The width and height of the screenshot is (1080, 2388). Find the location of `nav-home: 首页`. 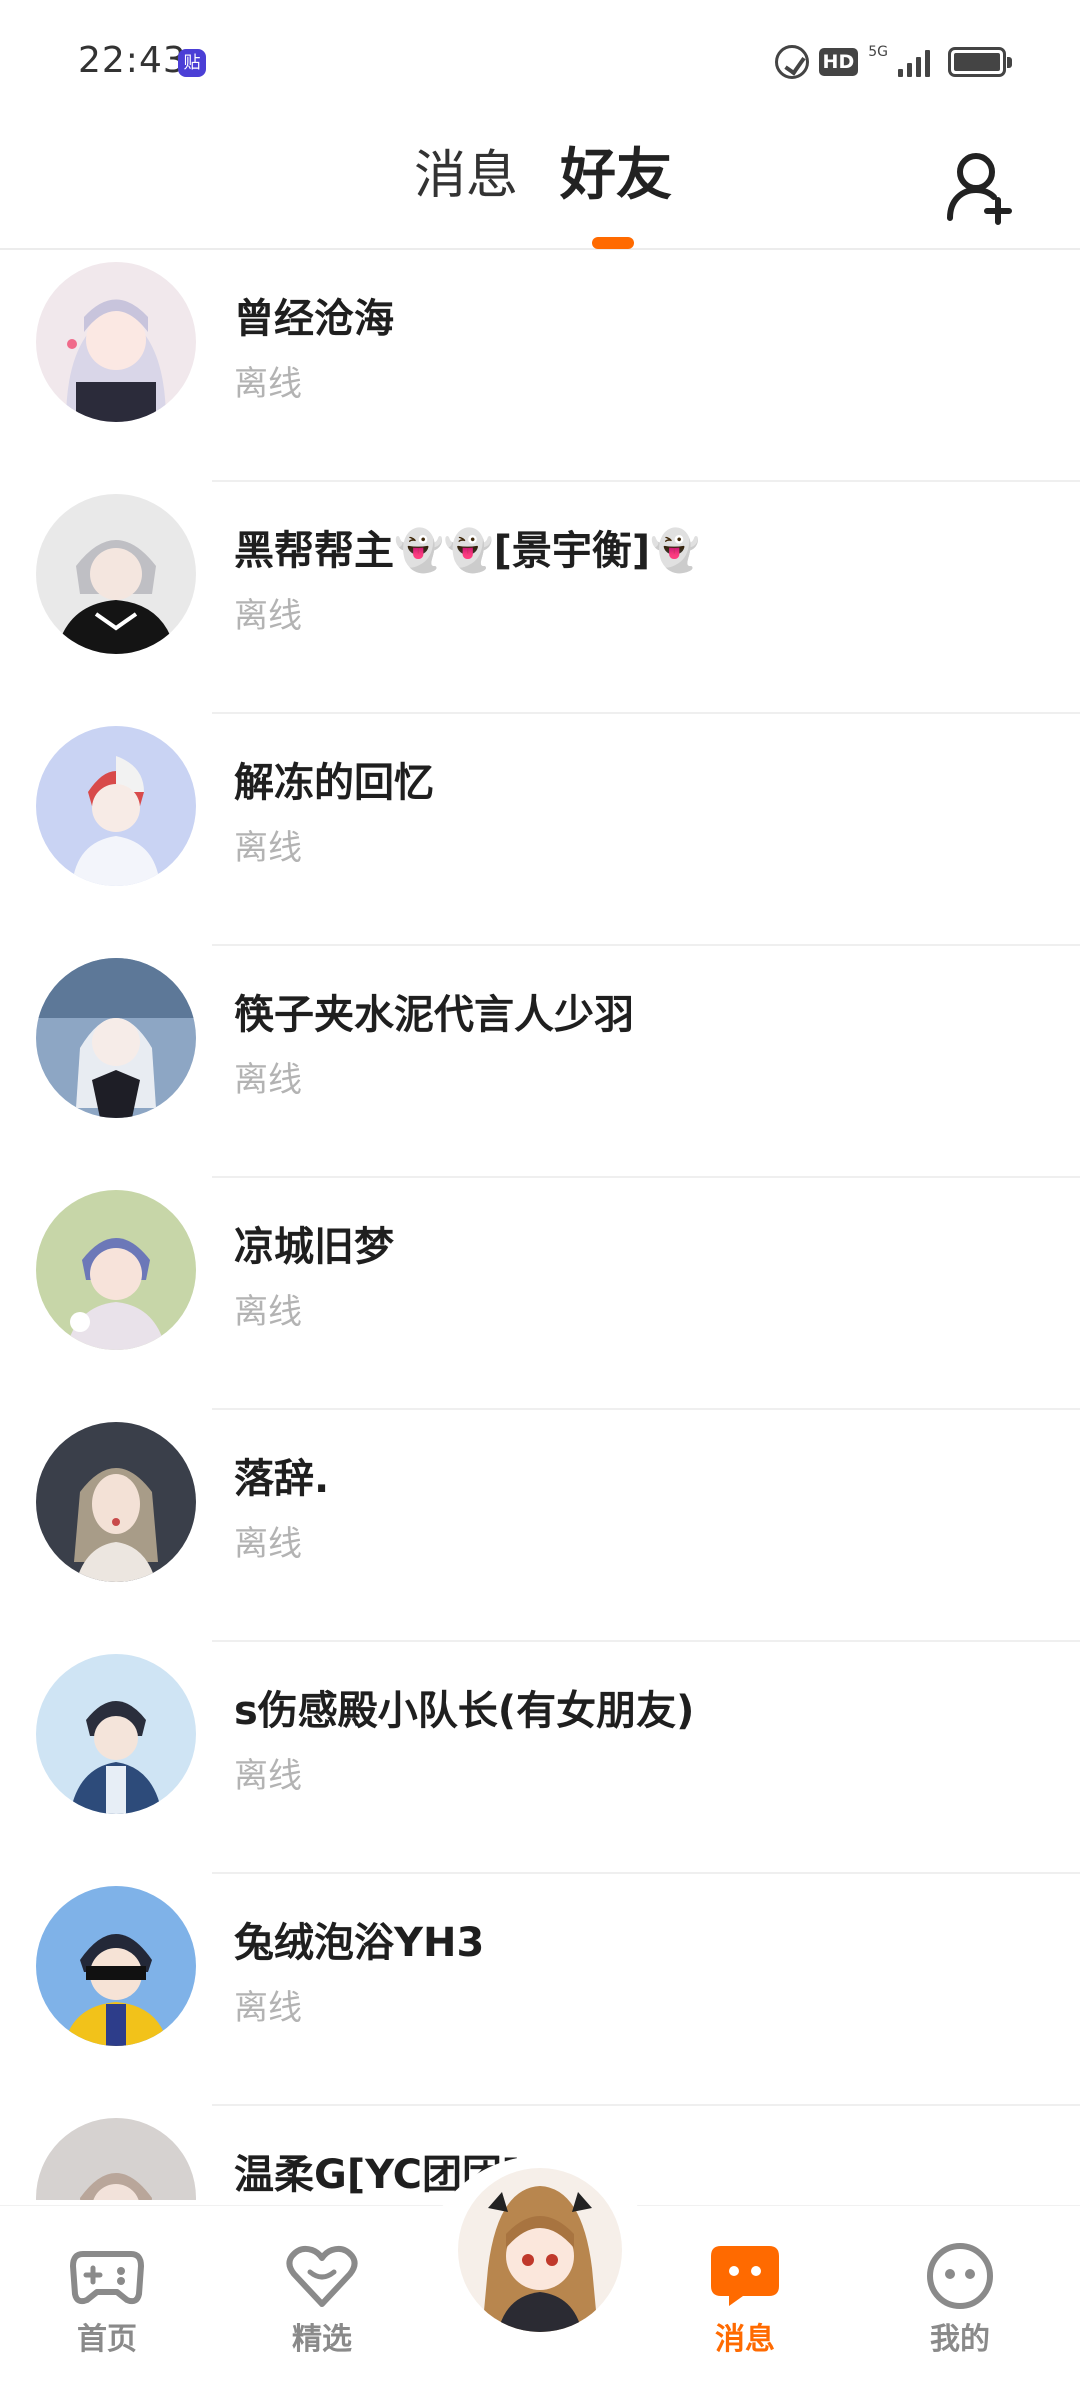

nav-home: 首页 is located at coordinates (107, 2300).